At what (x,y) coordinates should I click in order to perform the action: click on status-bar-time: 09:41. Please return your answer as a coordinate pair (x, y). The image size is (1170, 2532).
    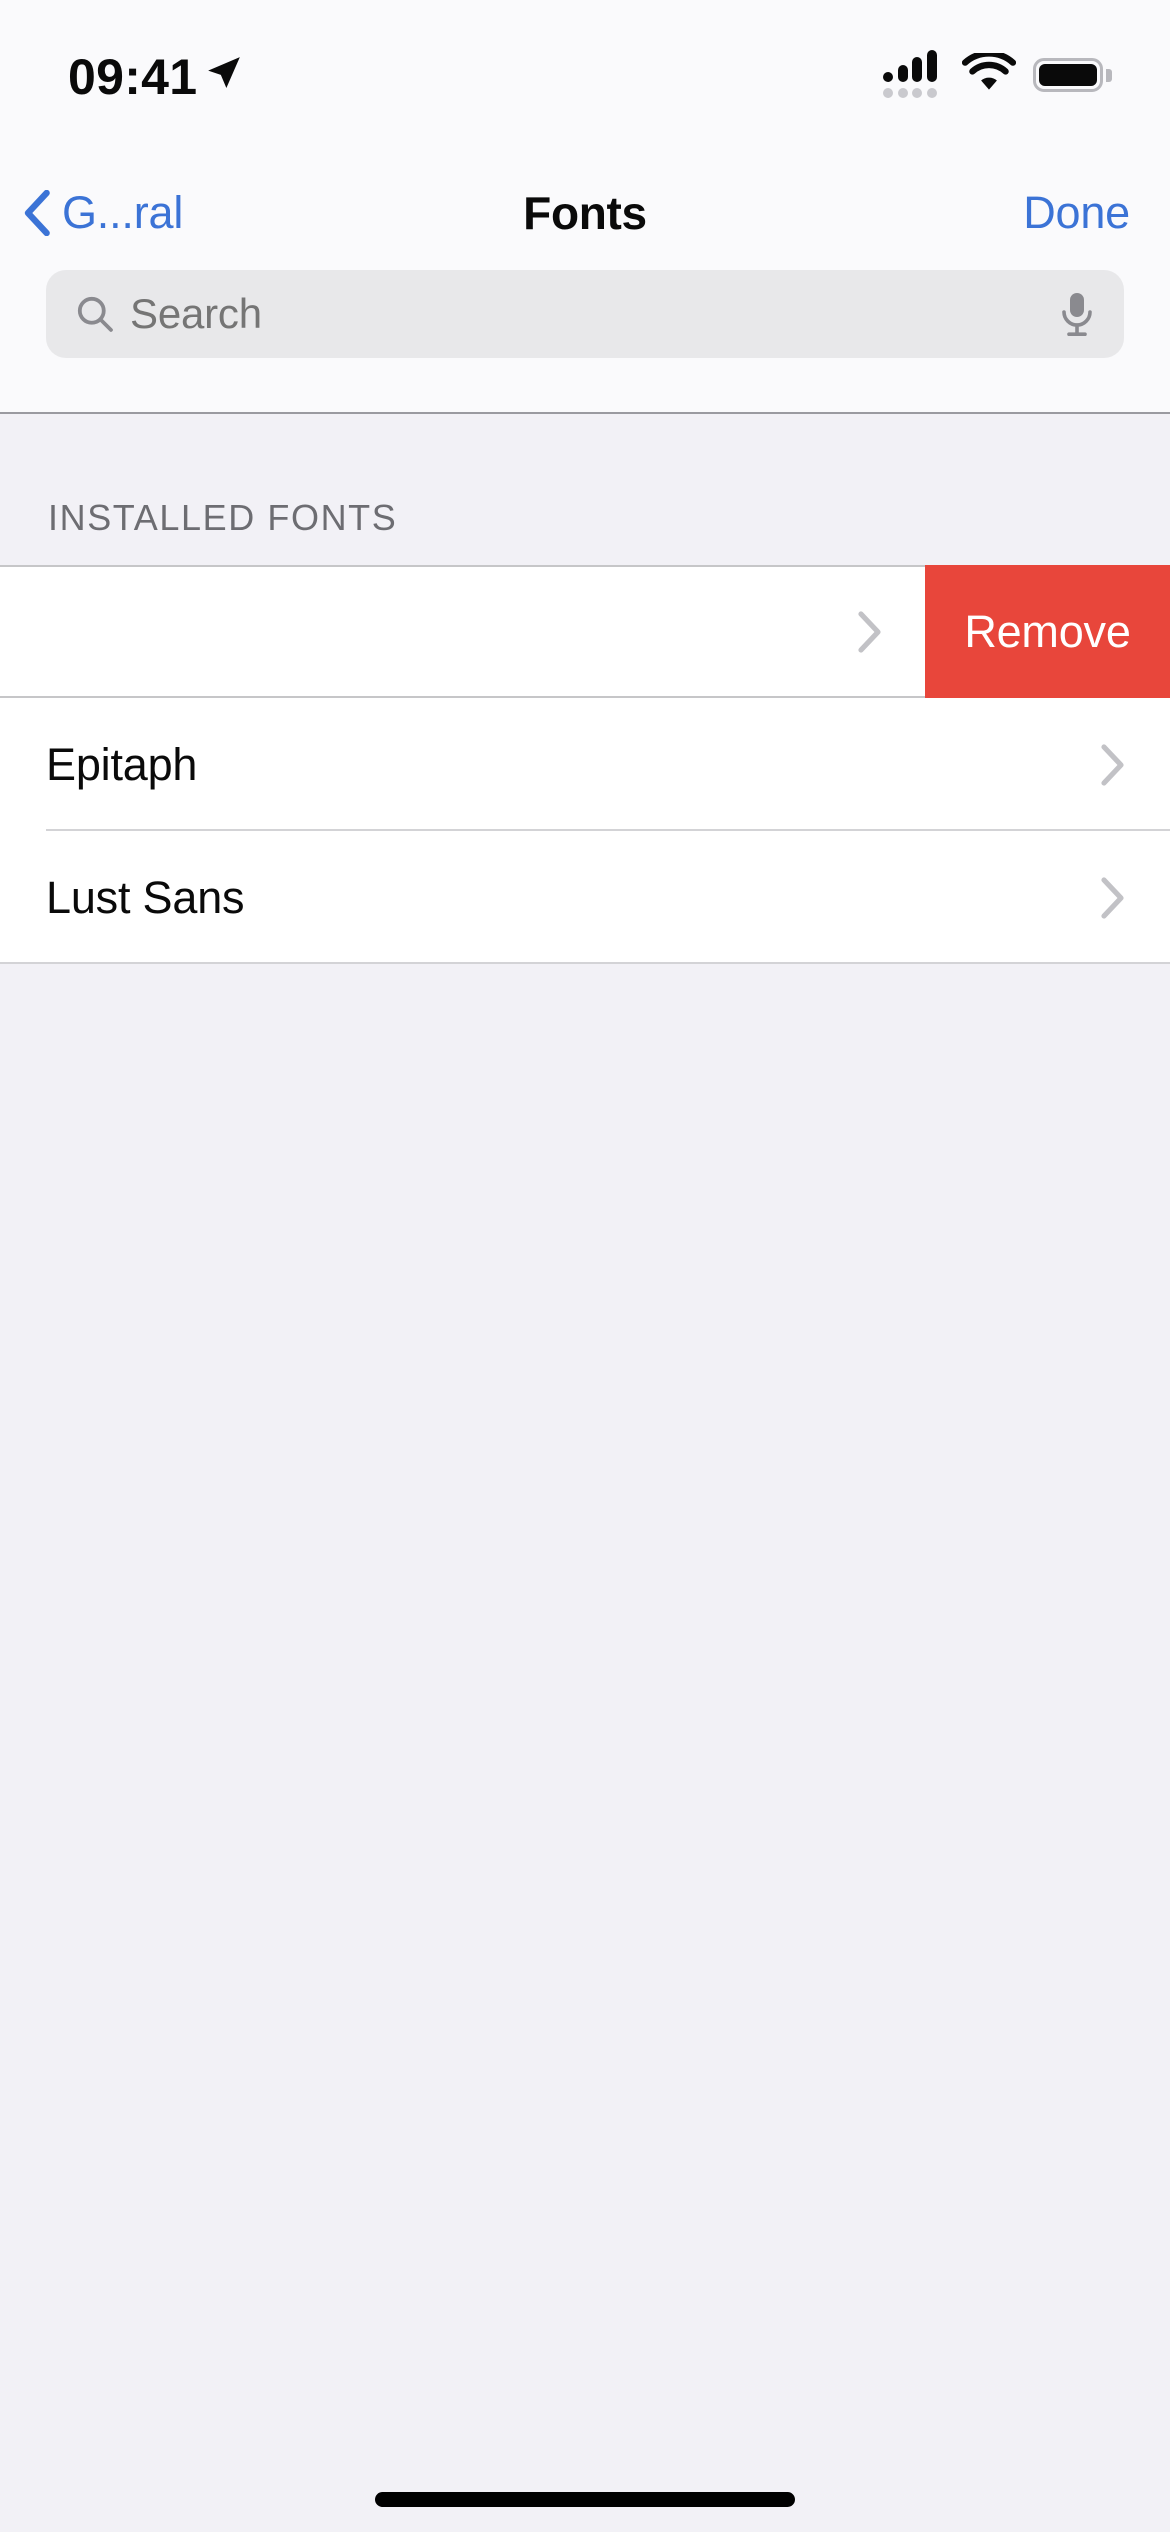
    Looking at the image, I should click on (133, 77).